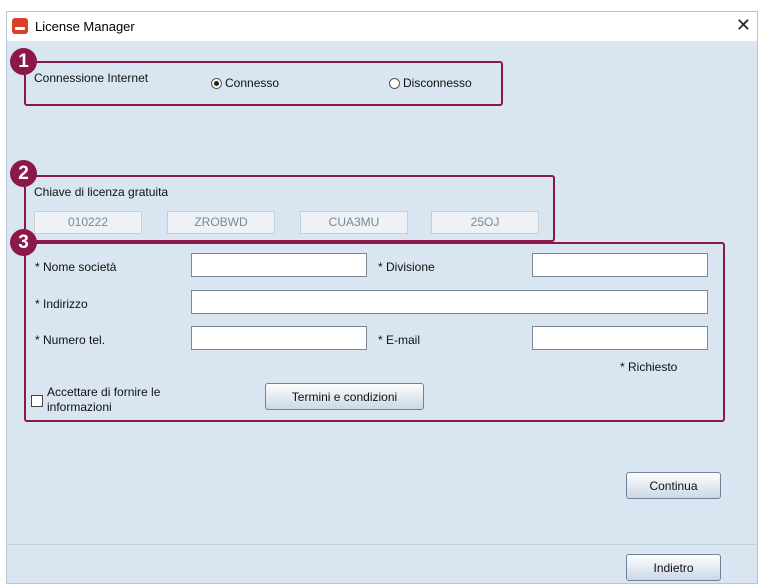 The image size is (758, 584). Describe the element at coordinates (221, 222) in the screenshot. I see `license-key-segment-2: ZROBWD` at that location.